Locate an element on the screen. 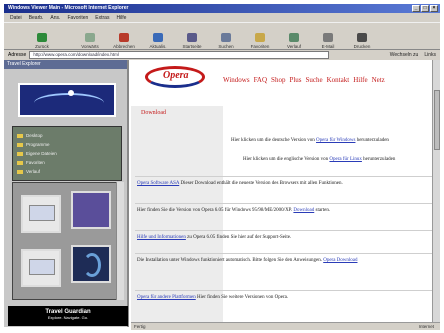 The image size is (444, 333). home-button: Startseite is located at coordinates (192, 37).